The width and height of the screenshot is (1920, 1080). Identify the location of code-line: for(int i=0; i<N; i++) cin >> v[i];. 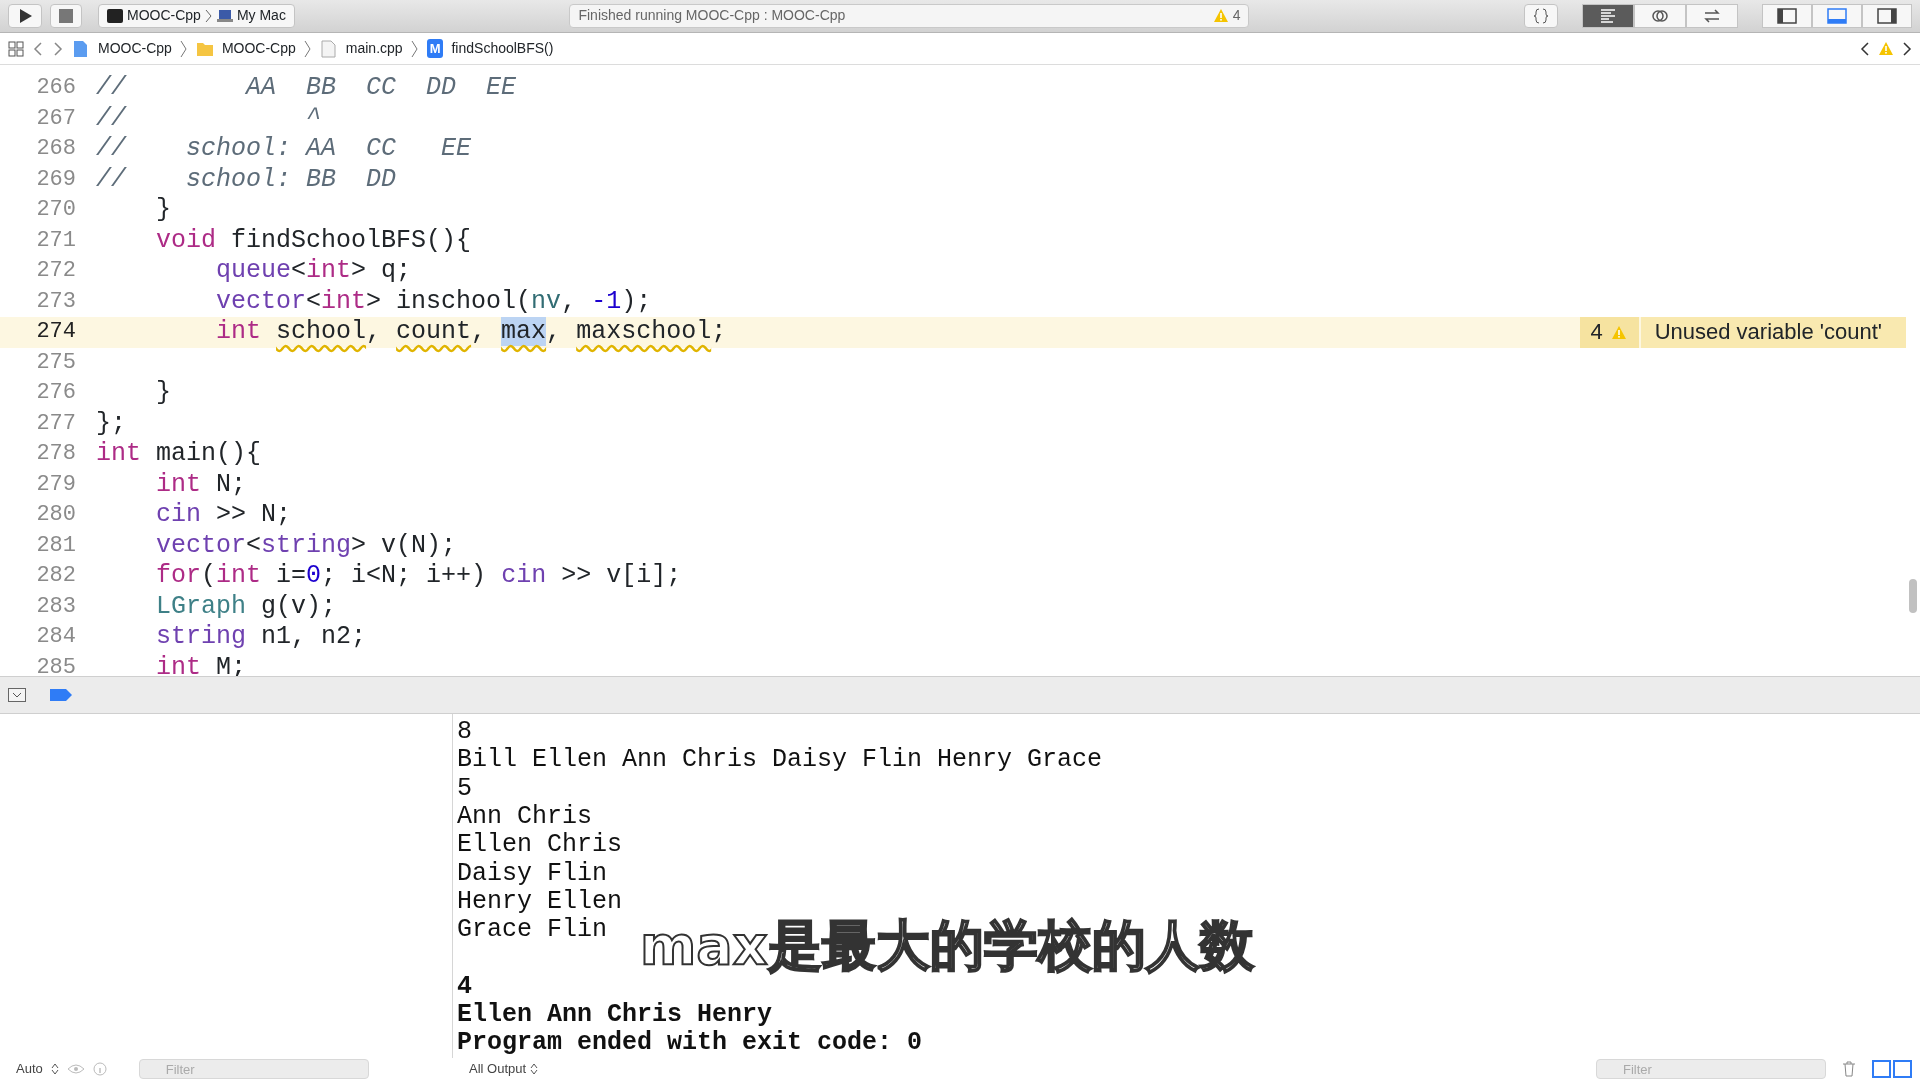
(418, 576).